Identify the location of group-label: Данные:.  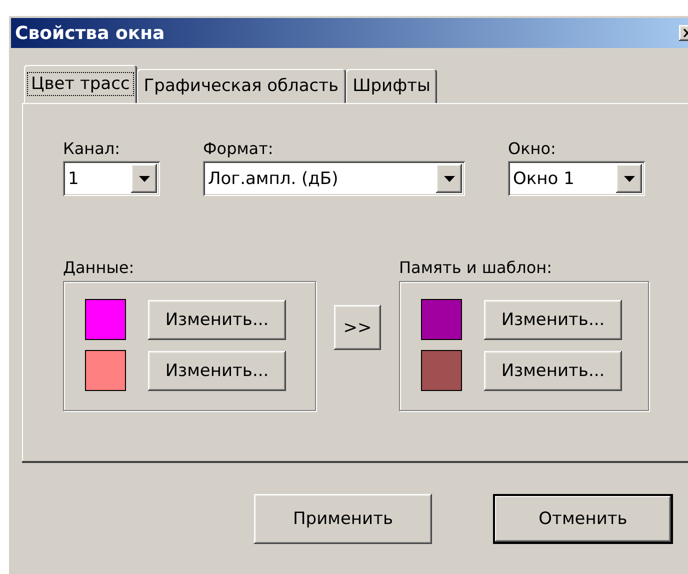
(99, 268).